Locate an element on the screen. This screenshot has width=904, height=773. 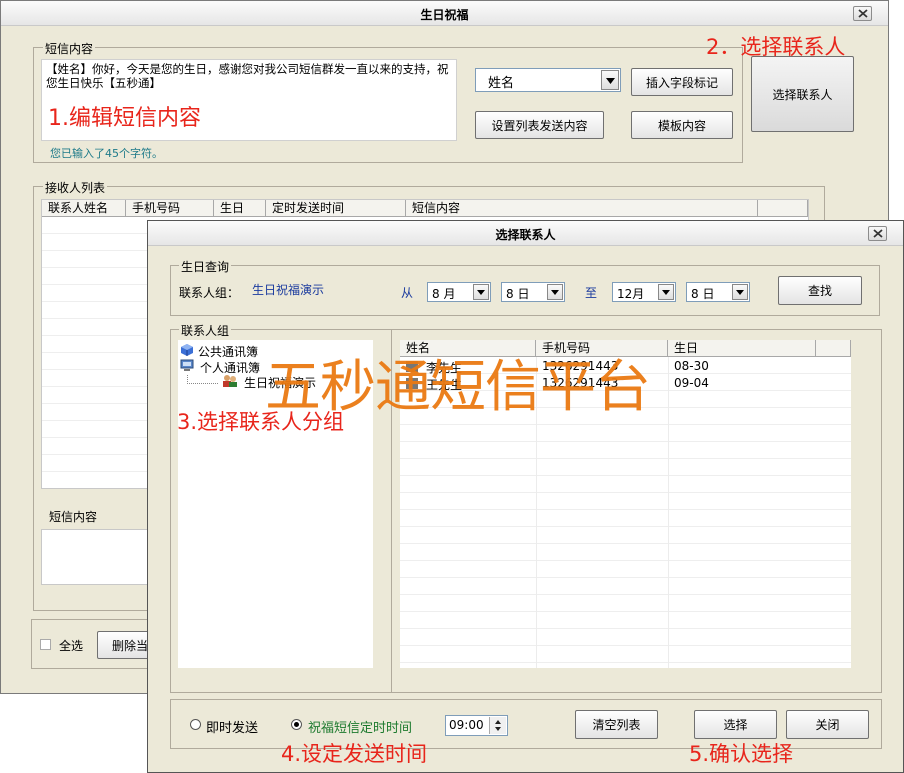
user-group-icon is located at coordinates (230, 381).